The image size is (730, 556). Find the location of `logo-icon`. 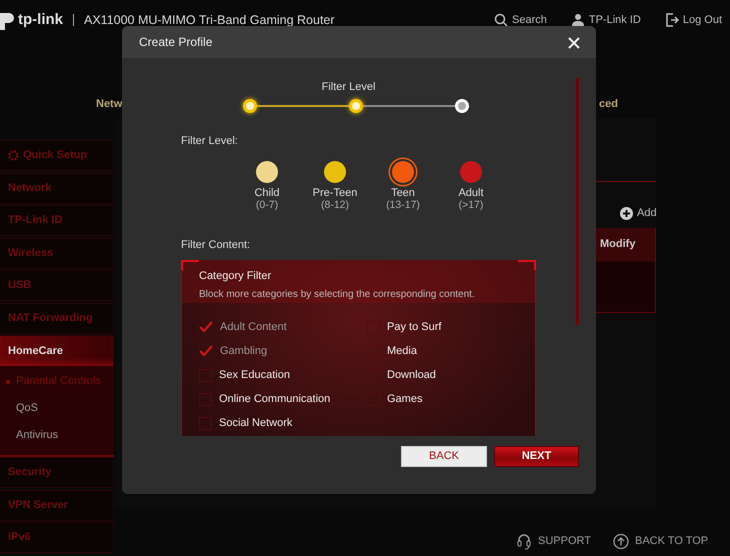

logo-icon is located at coordinates (7, 20).